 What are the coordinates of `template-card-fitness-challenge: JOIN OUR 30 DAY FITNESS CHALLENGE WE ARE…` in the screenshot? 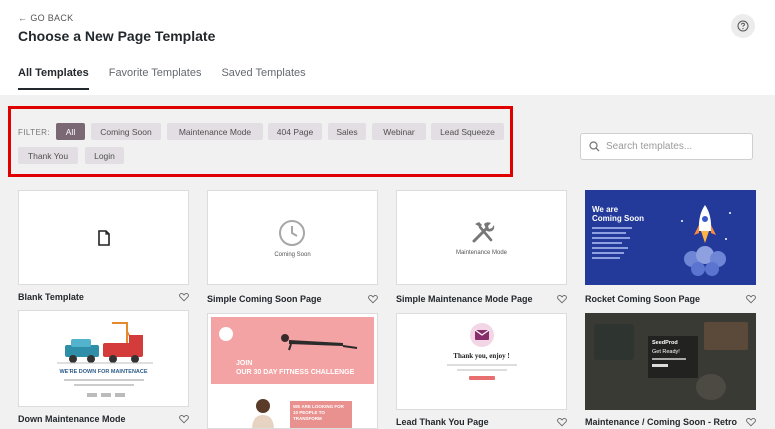 It's located at (292, 371).